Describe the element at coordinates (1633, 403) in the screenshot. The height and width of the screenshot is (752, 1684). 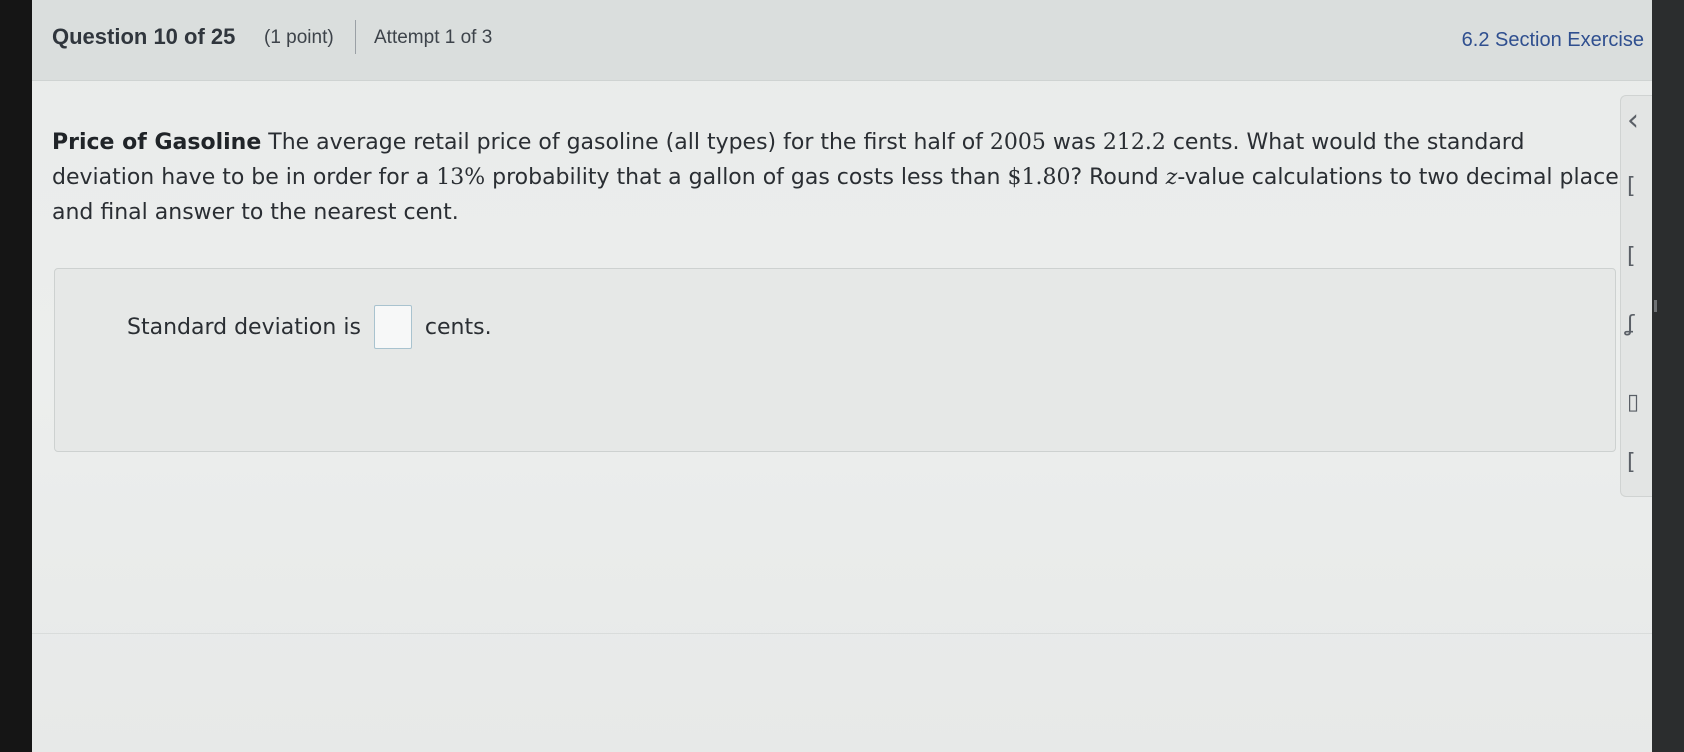
I see `toolbar-button-4: ▯` at that location.